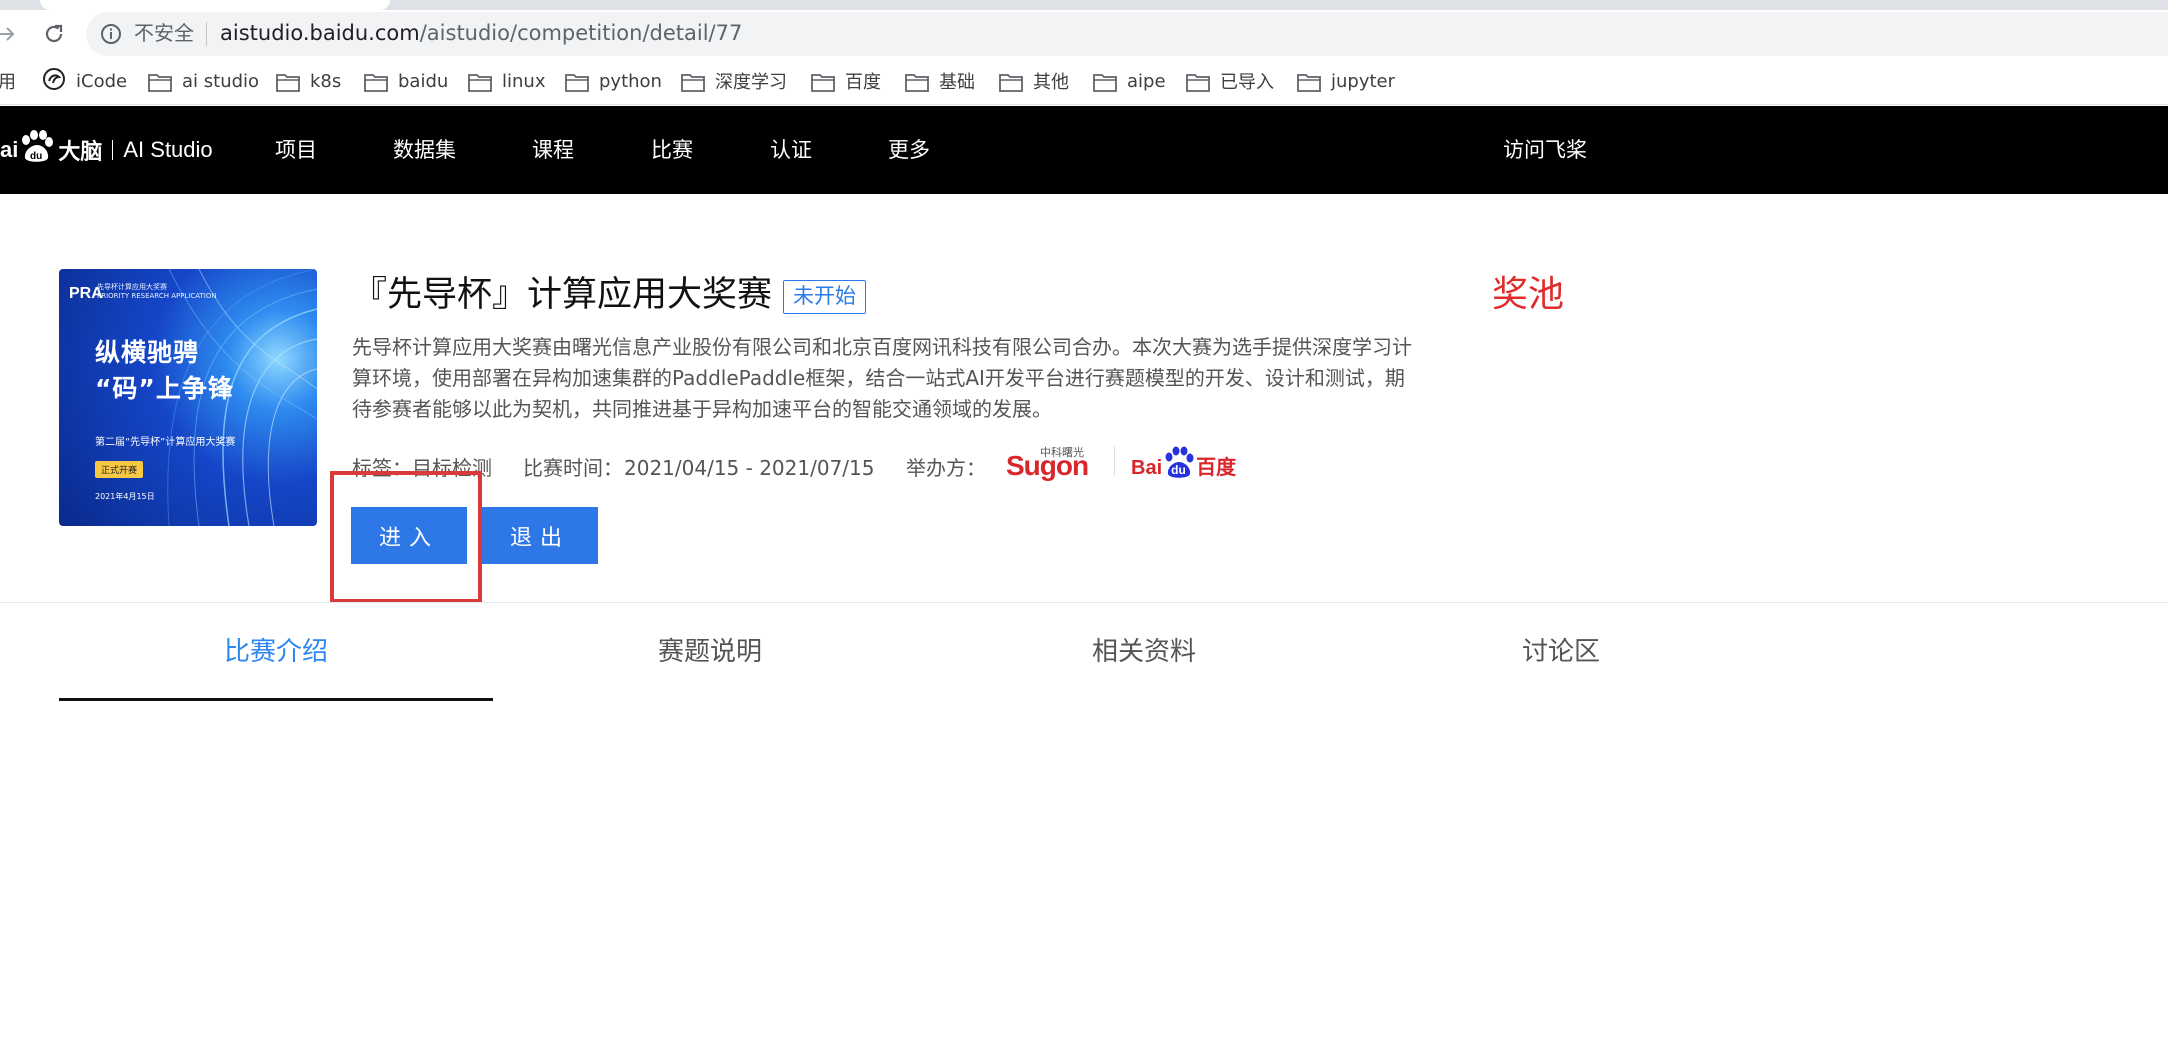 The image size is (2168, 1046). Describe the element at coordinates (36, 156) in the screenshot. I see `svg-text: du` at that location.